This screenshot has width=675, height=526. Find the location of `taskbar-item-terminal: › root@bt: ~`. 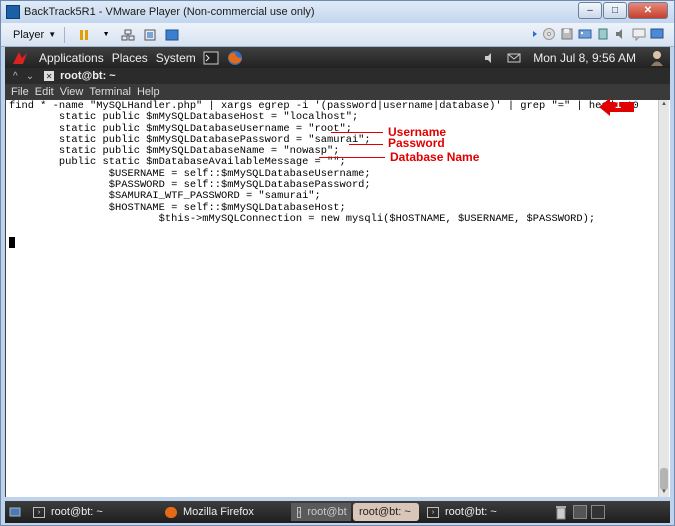

taskbar-item-terminal: › root@bt: ~ is located at coordinates (87, 512).